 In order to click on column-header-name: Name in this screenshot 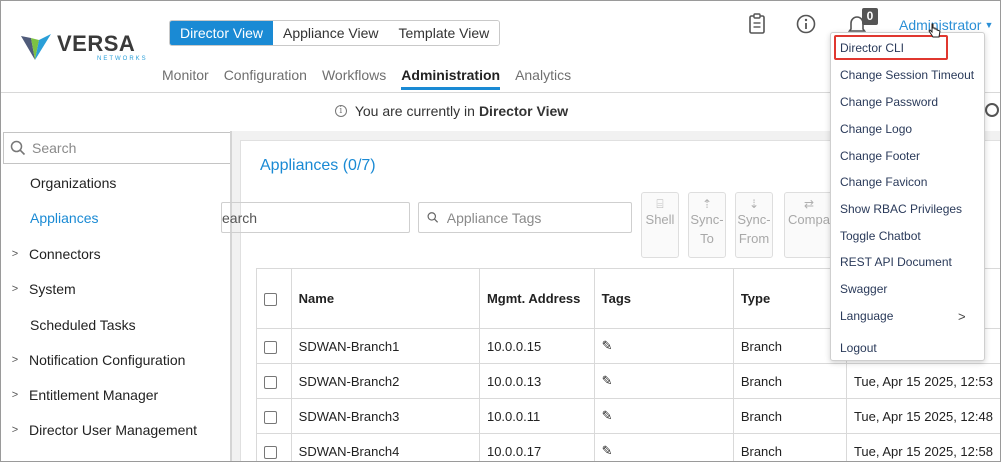, I will do `click(385, 298)`.